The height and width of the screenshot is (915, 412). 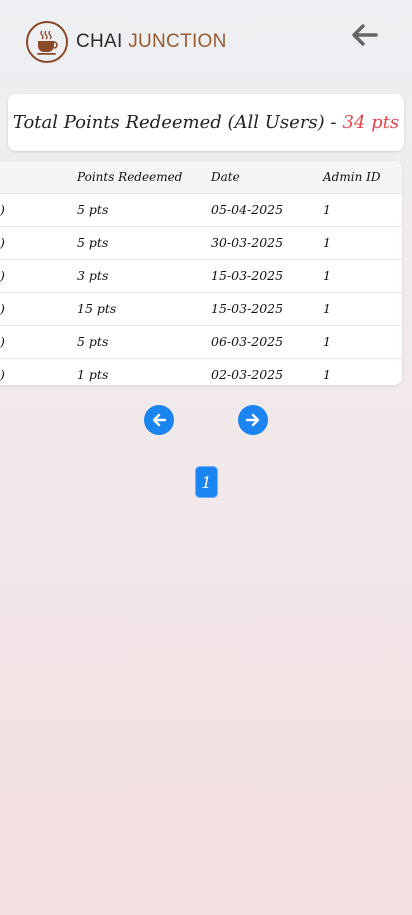 What do you see at coordinates (225, 177) in the screenshot?
I see `column-header-date: Date` at bounding box center [225, 177].